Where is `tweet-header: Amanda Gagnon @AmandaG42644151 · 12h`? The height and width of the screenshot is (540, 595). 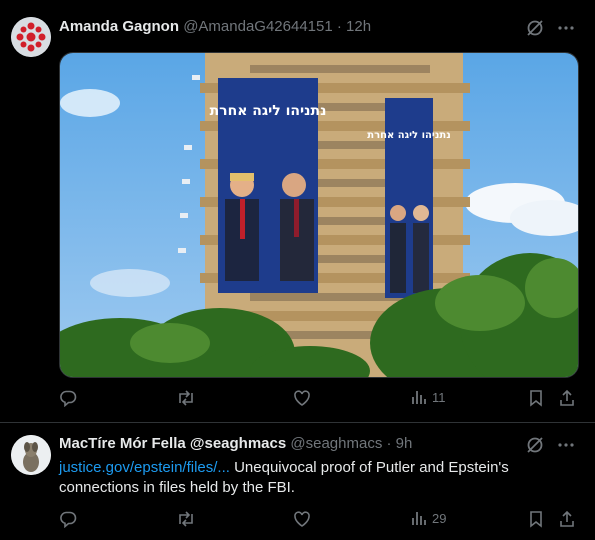 tweet-header: Amanda Gagnon @AmandaG42644151 · 12h is located at coordinates (297, 27).